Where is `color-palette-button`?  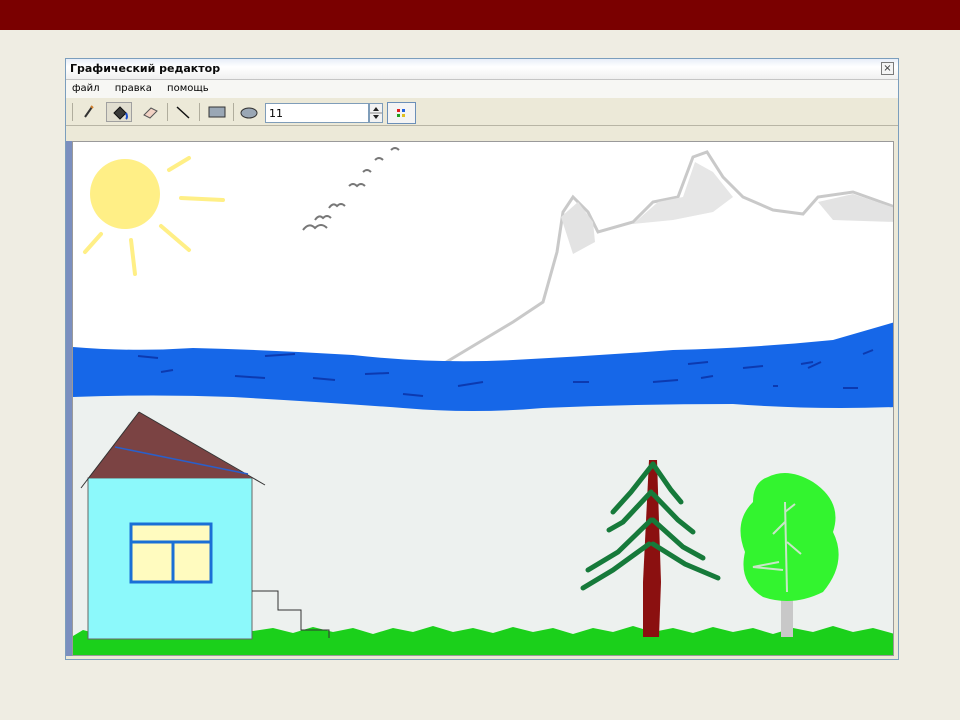 color-palette-button is located at coordinates (401, 113).